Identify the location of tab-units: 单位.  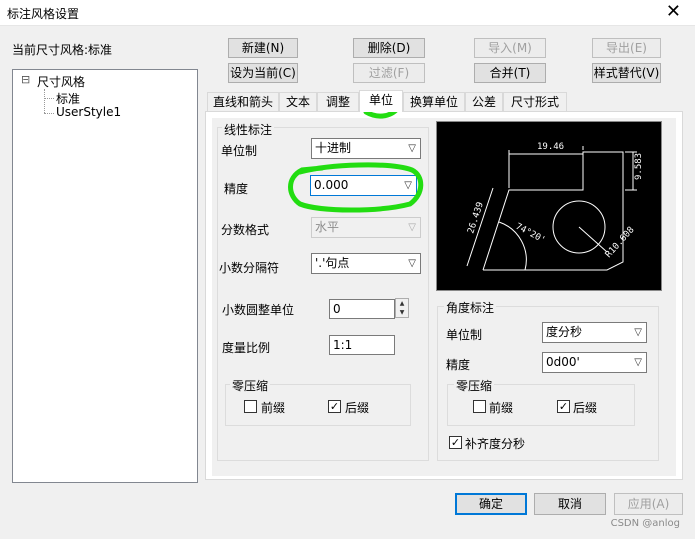
(381, 101).